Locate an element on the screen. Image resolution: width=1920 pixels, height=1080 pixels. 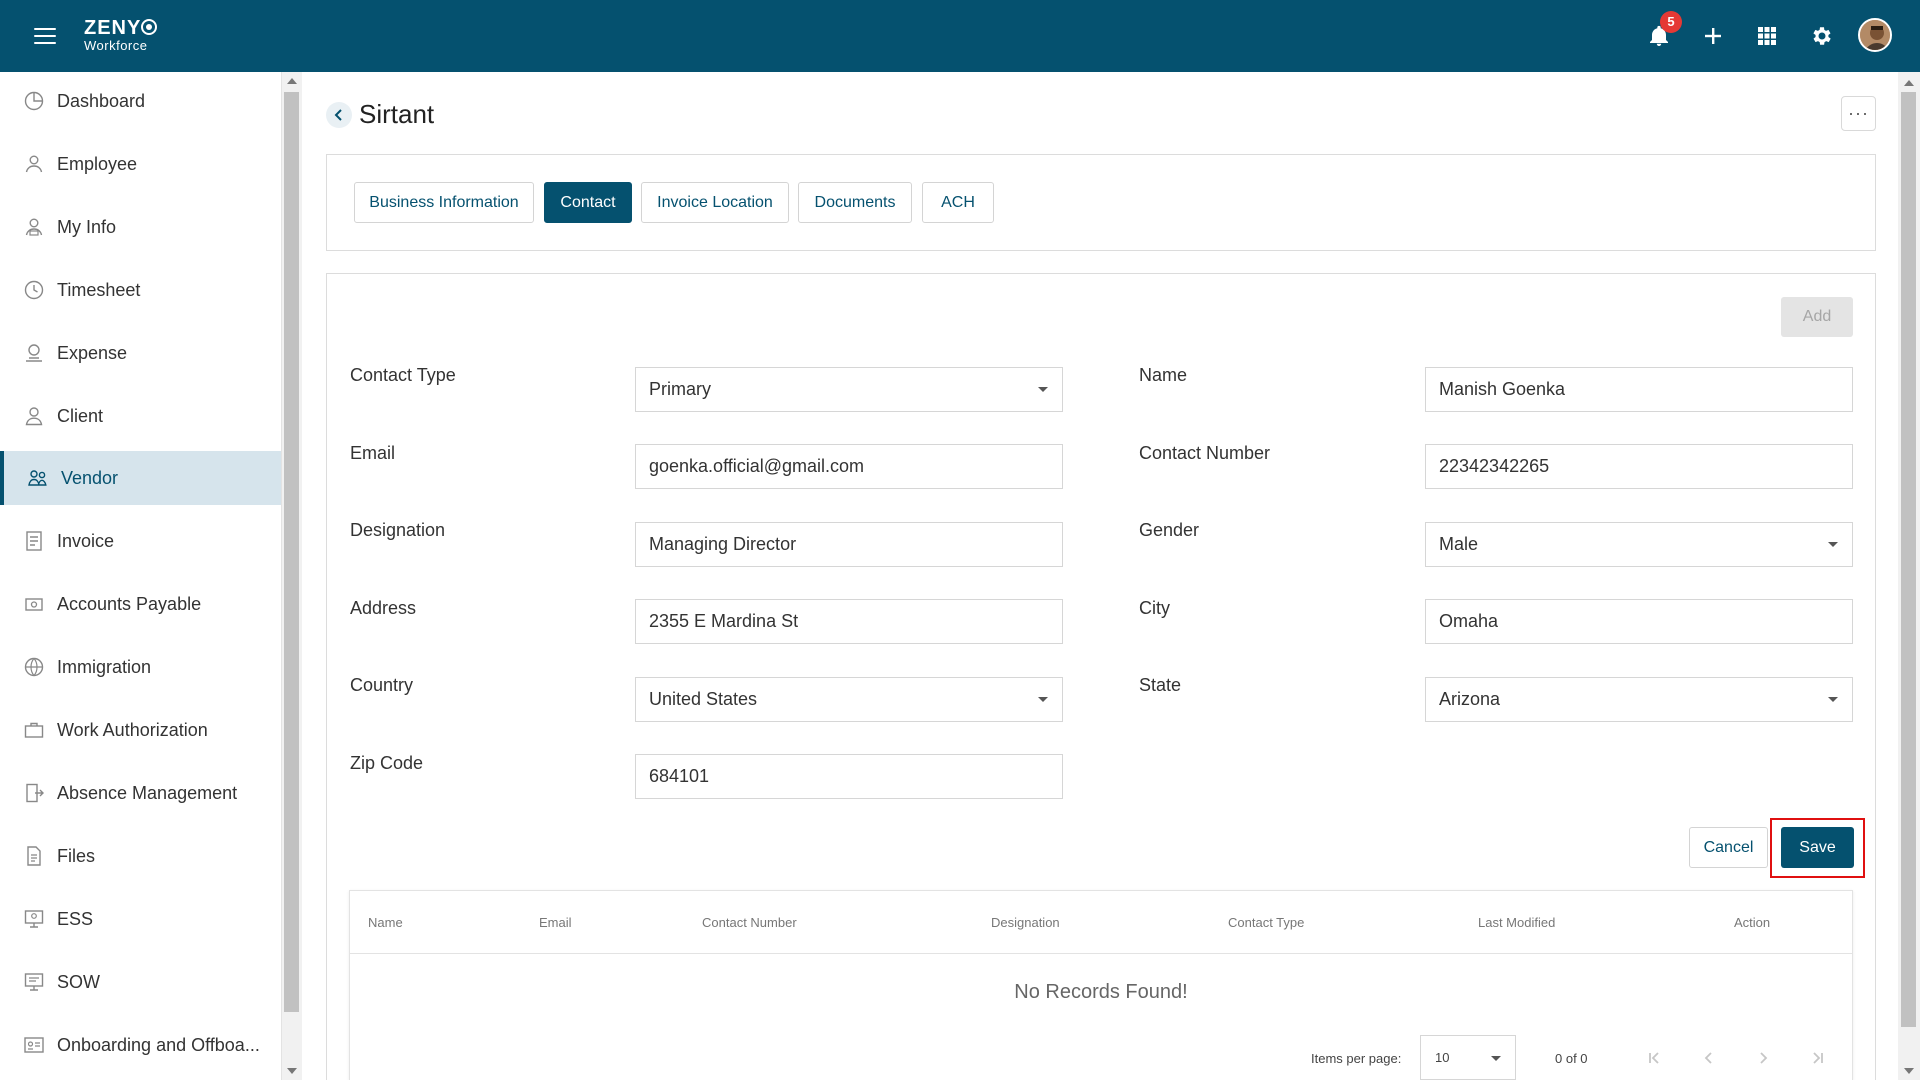
tab-contact: Contact is located at coordinates (588, 202).